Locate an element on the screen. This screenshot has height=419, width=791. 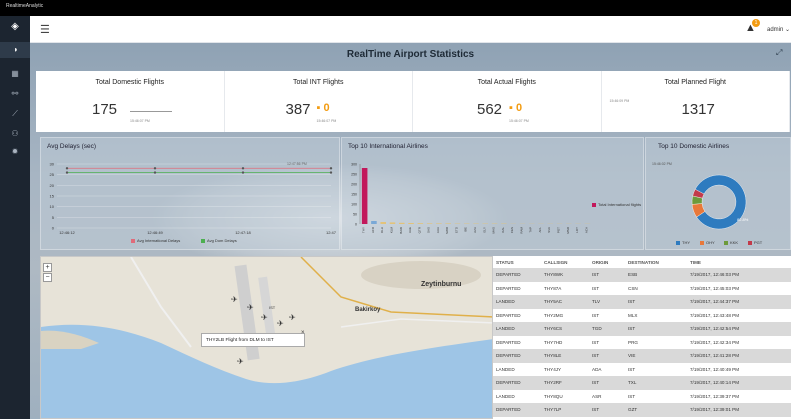
table-cell: 7/19/2017, 12:39:37 PM is located at coordinates (739, 396).